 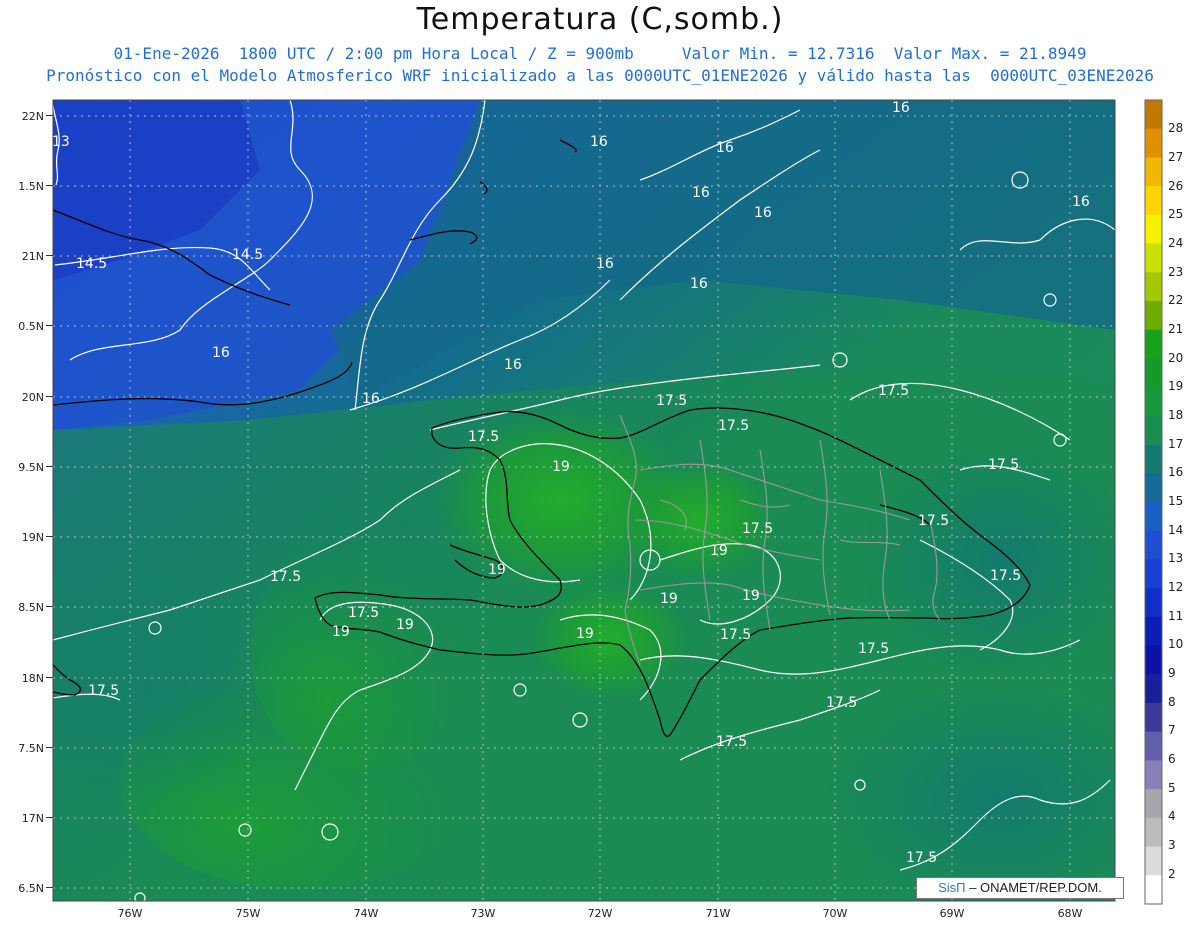 What do you see at coordinates (1035, 887) in the screenshot?
I see `credit-text: – ONAMET/REP.DOM.` at bounding box center [1035, 887].